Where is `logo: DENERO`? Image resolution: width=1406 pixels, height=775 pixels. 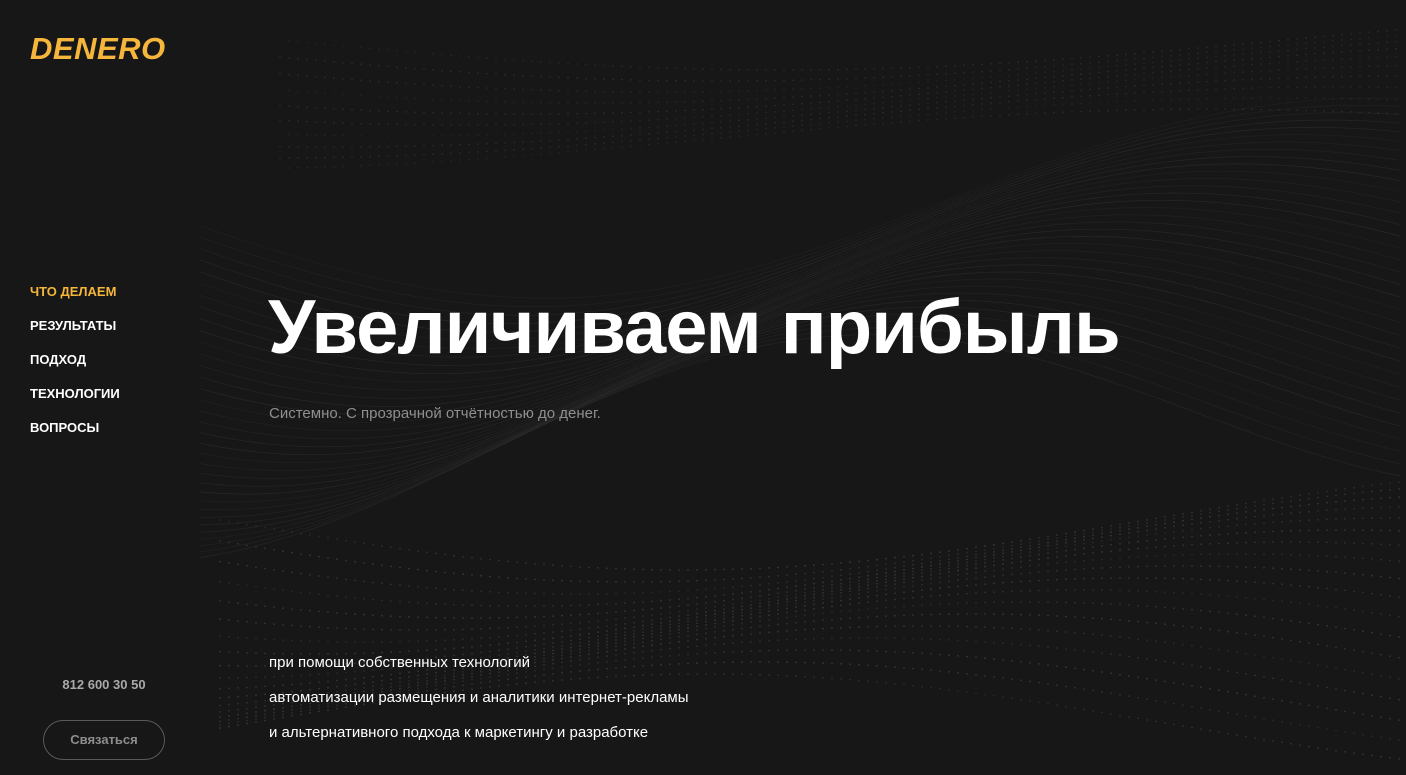 logo: DENERO is located at coordinates (98, 48).